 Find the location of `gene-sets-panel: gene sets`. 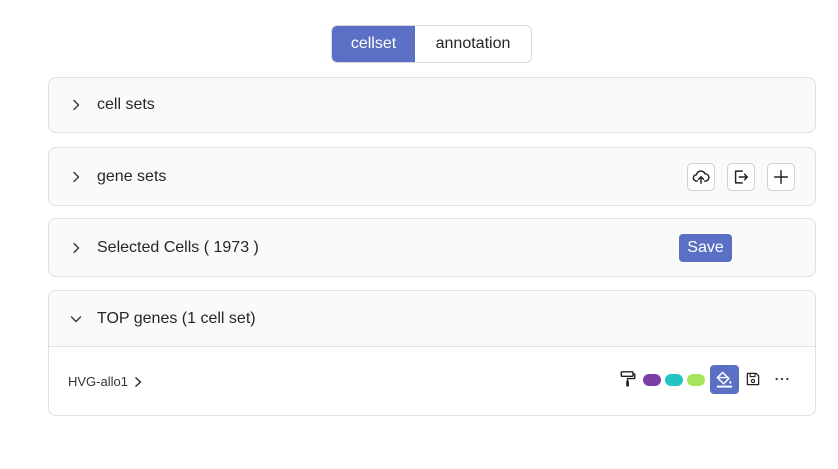

gene-sets-panel: gene sets is located at coordinates (432, 176).